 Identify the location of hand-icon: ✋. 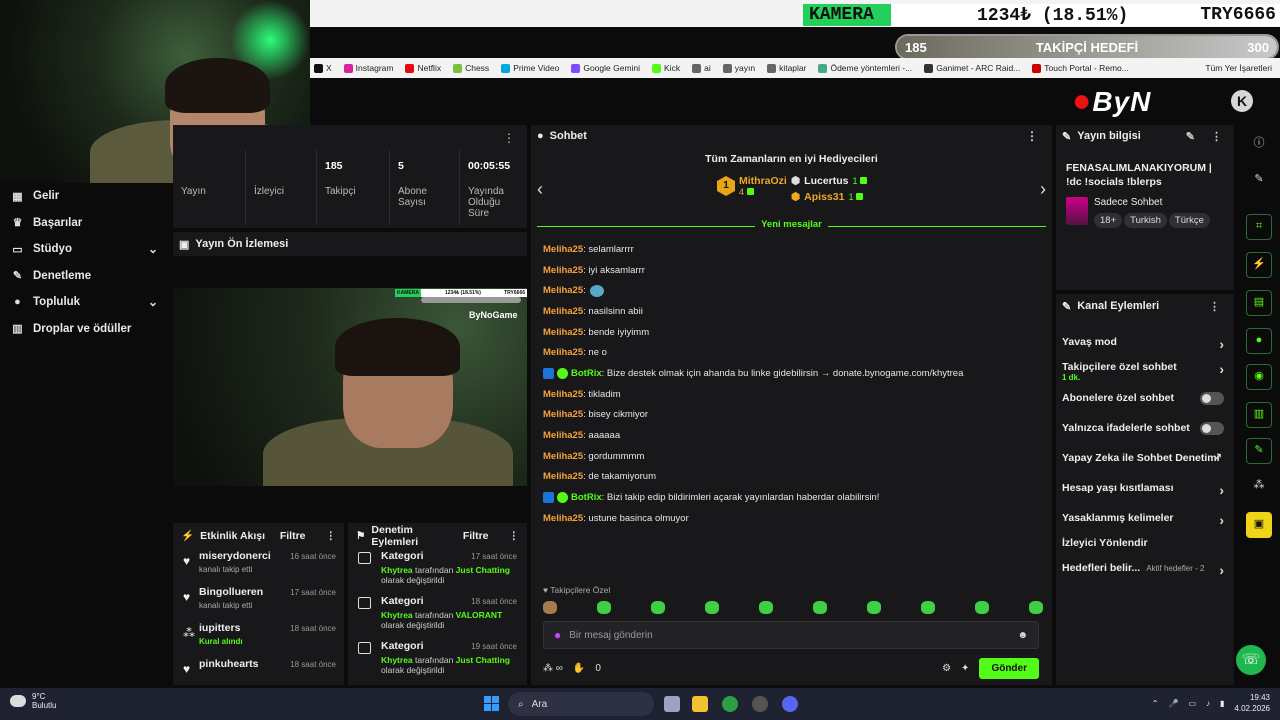
(579, 668).